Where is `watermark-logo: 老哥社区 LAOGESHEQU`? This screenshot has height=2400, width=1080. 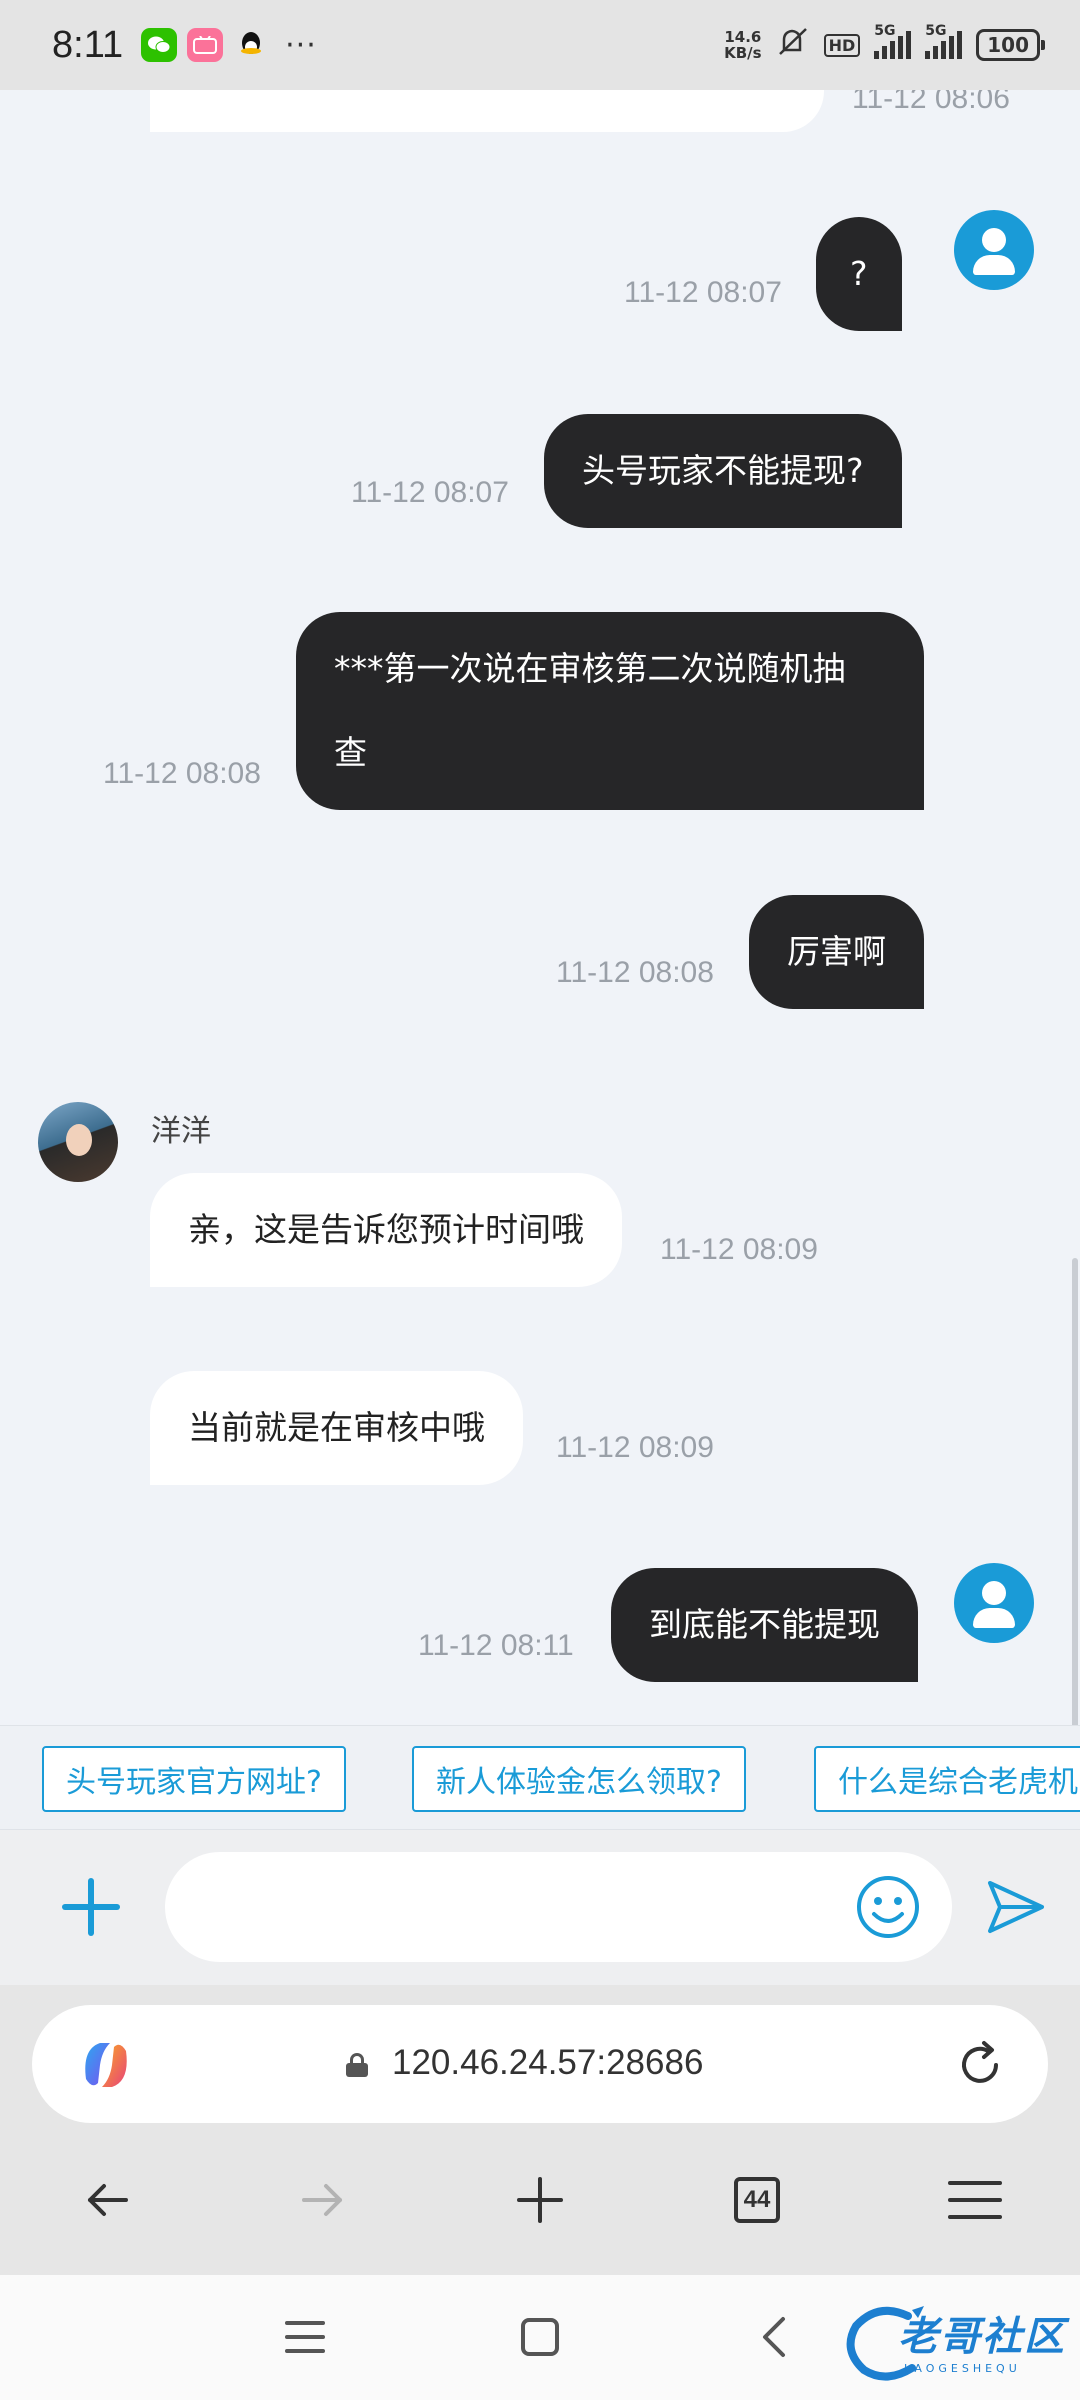
watermark-logo: 老哥社区 LAOGESHEQU is located at coordinates (956, 2343).